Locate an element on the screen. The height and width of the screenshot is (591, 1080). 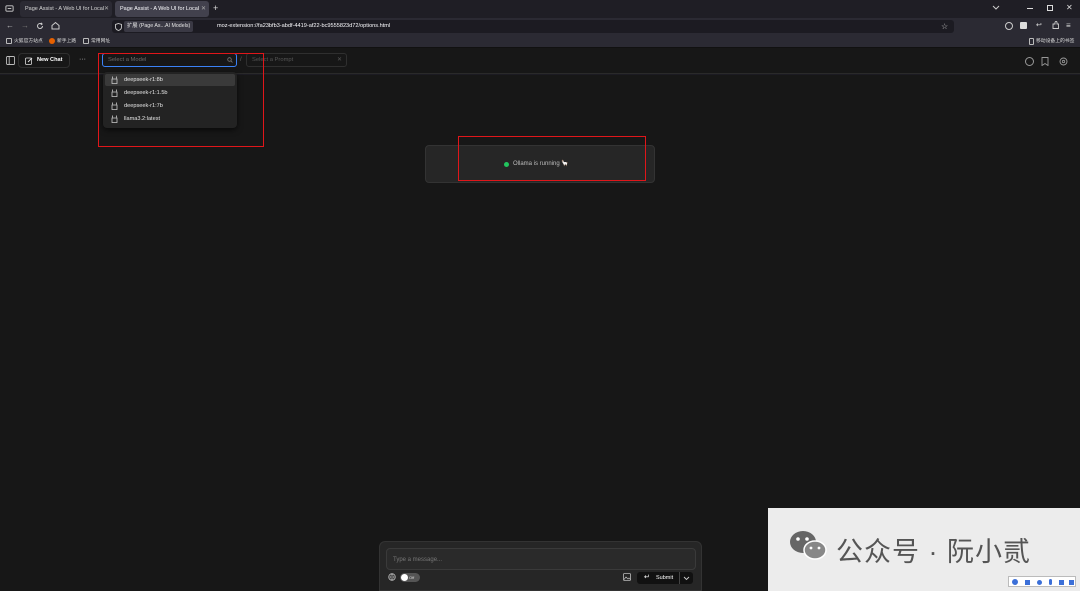
bookmark-item: 火狐官方站点 is located at coordinates (28, 41).